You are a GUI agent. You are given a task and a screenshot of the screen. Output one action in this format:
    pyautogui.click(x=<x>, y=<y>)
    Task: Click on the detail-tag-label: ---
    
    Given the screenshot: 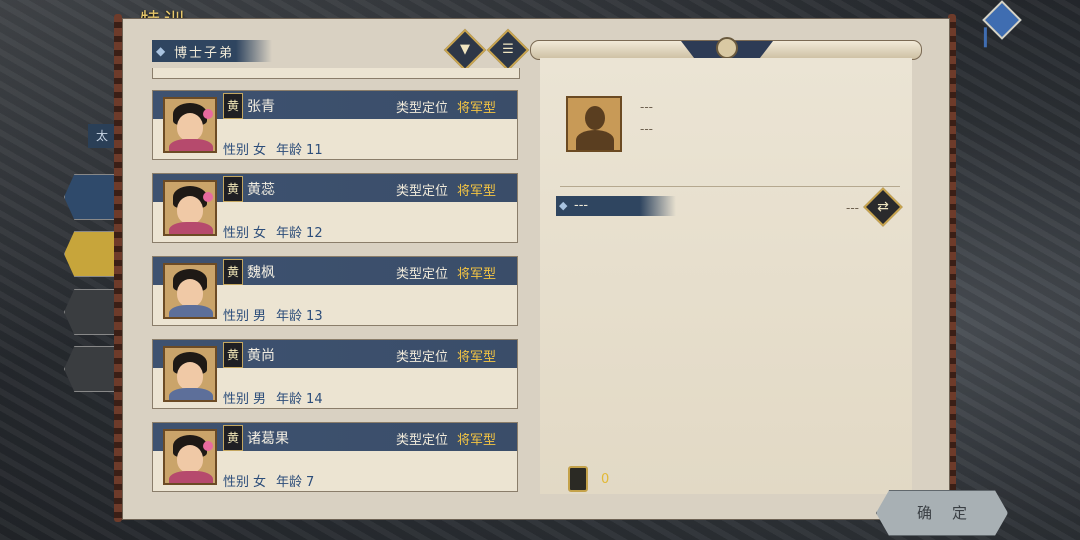 What is the action you would take?
    pyautogui.click(x=581, y=205)
    